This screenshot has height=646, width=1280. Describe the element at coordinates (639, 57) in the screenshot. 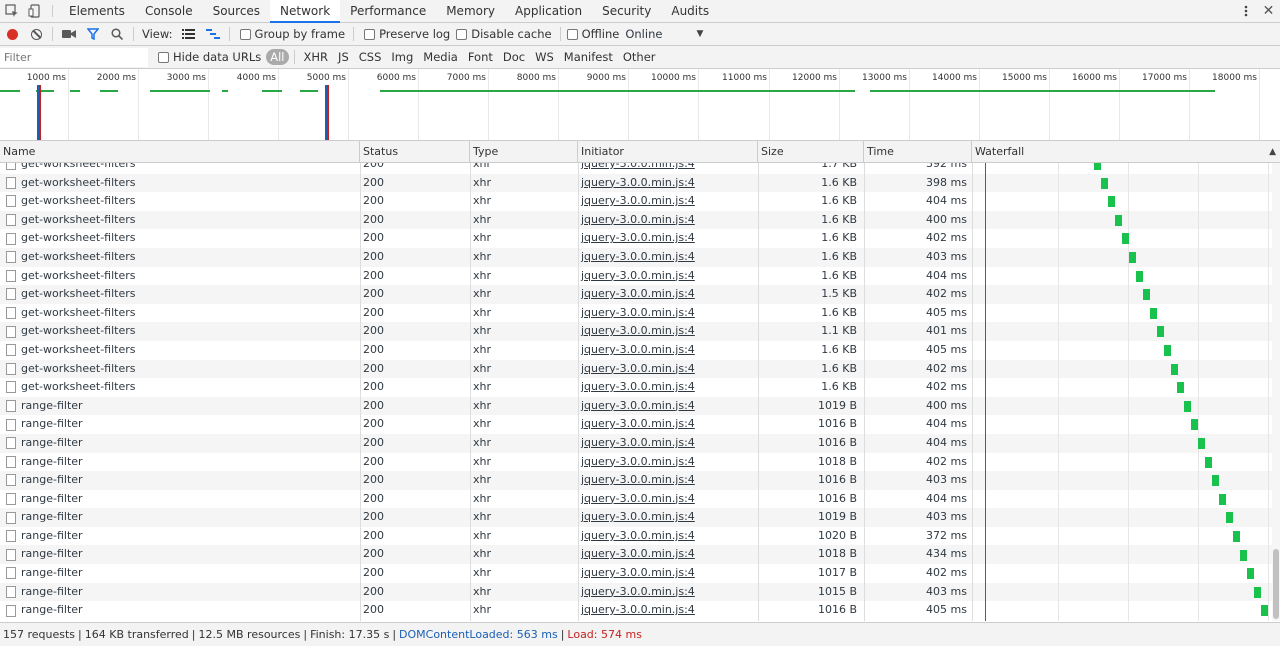

I see `filter-type-other: Other` at that location.